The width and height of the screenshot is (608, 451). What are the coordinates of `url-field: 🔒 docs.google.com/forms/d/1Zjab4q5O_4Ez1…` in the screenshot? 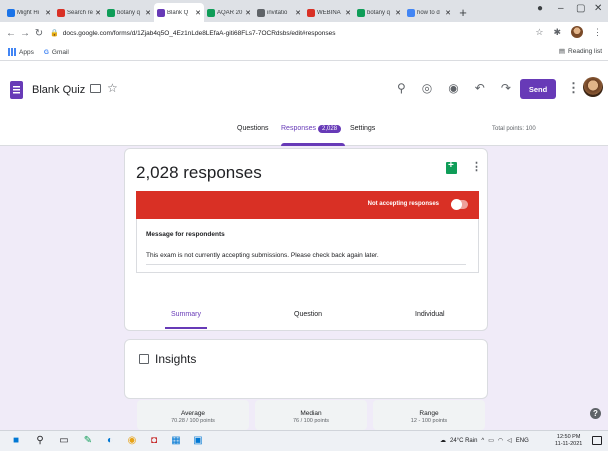 It's located at (300, 33).